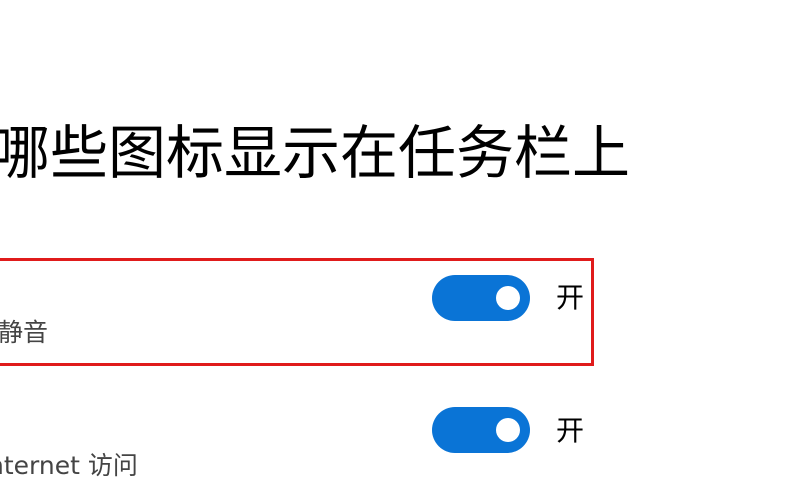 Image resolution: width=800 pixels, height=500 pixels. What do you see at coordinates (24, 332) in the screenshot?
I see `setting-description: 静音` at bounding box center [24, 332].